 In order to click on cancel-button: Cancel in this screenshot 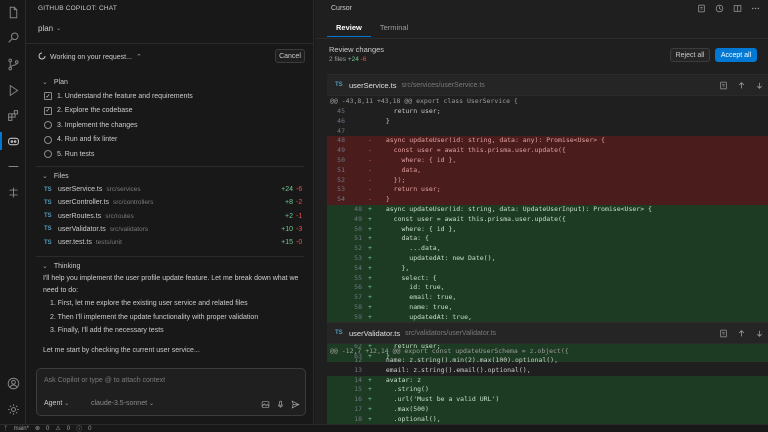, I will do `click(290, 56)`.